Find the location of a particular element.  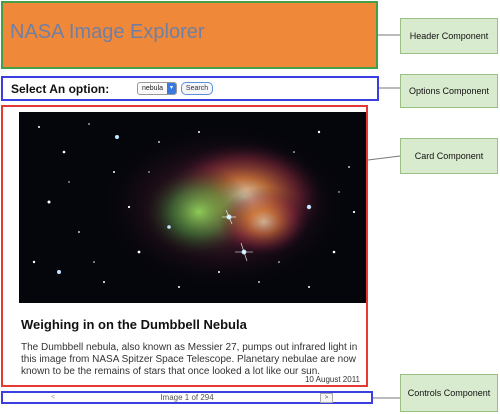

header-component: NASA Image Explorer is located at coordinates (189, 35).